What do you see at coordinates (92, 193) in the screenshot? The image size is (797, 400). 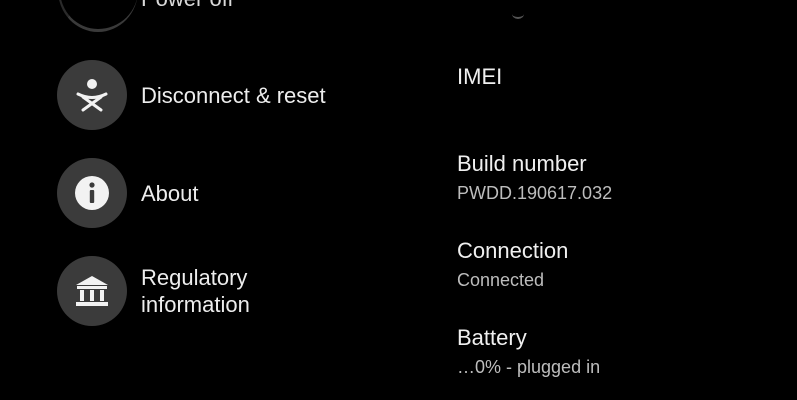 I see `info-icon` at bounding box center [92, 193].